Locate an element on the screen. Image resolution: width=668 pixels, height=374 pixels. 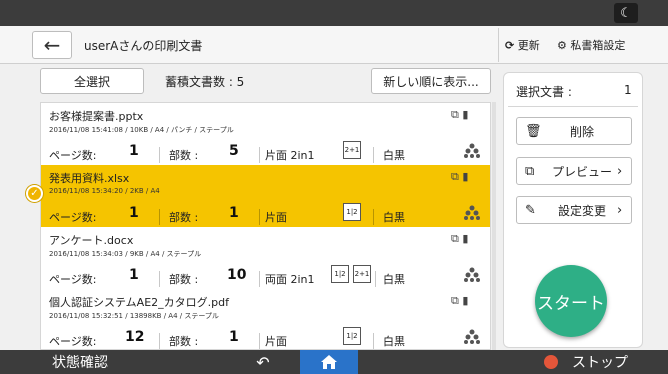
duplex-label: 片面 2in1 is located at coordinates (290, 155).